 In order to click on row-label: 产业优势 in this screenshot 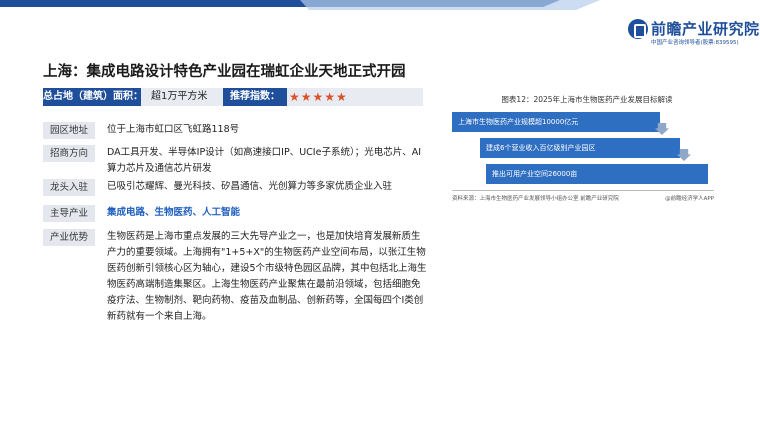, I will do `click(69, 237)`.